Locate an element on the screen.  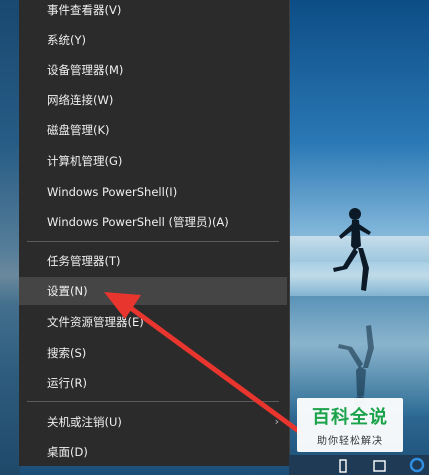
chevron-right-icon: › is located at coordinates (276, 421).